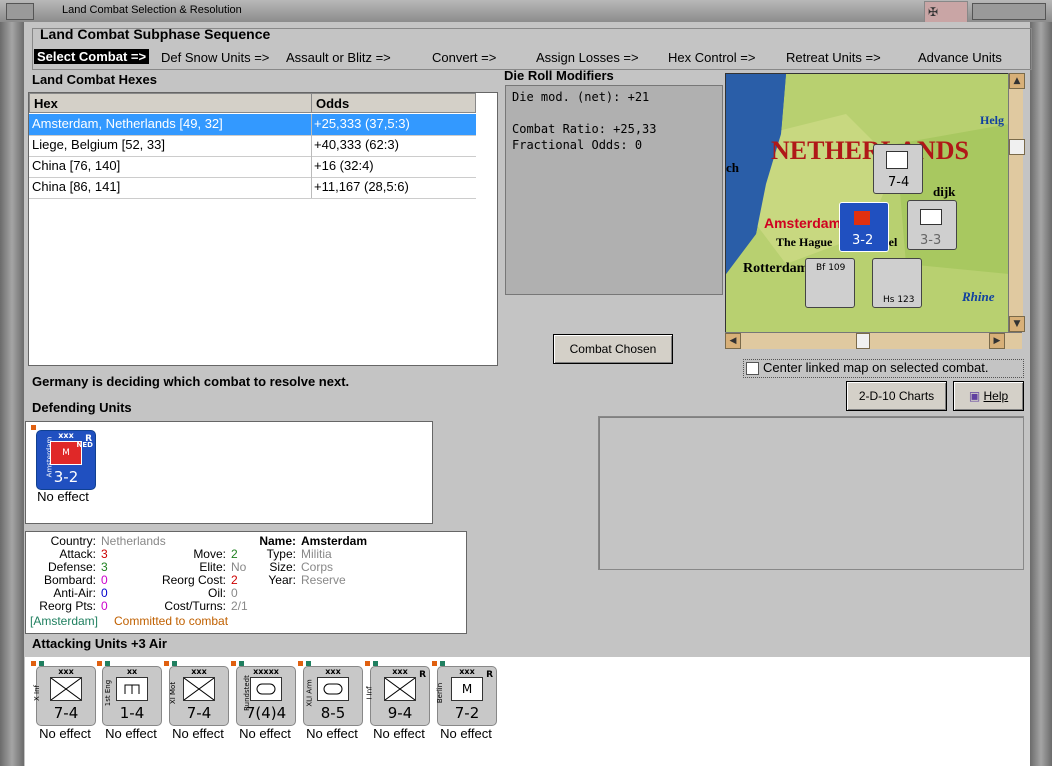 This screenshot has height=766, width=1052. I want to click on attacking-unit-counter: xxx Berlin M R 7-2, so click(464, 693).